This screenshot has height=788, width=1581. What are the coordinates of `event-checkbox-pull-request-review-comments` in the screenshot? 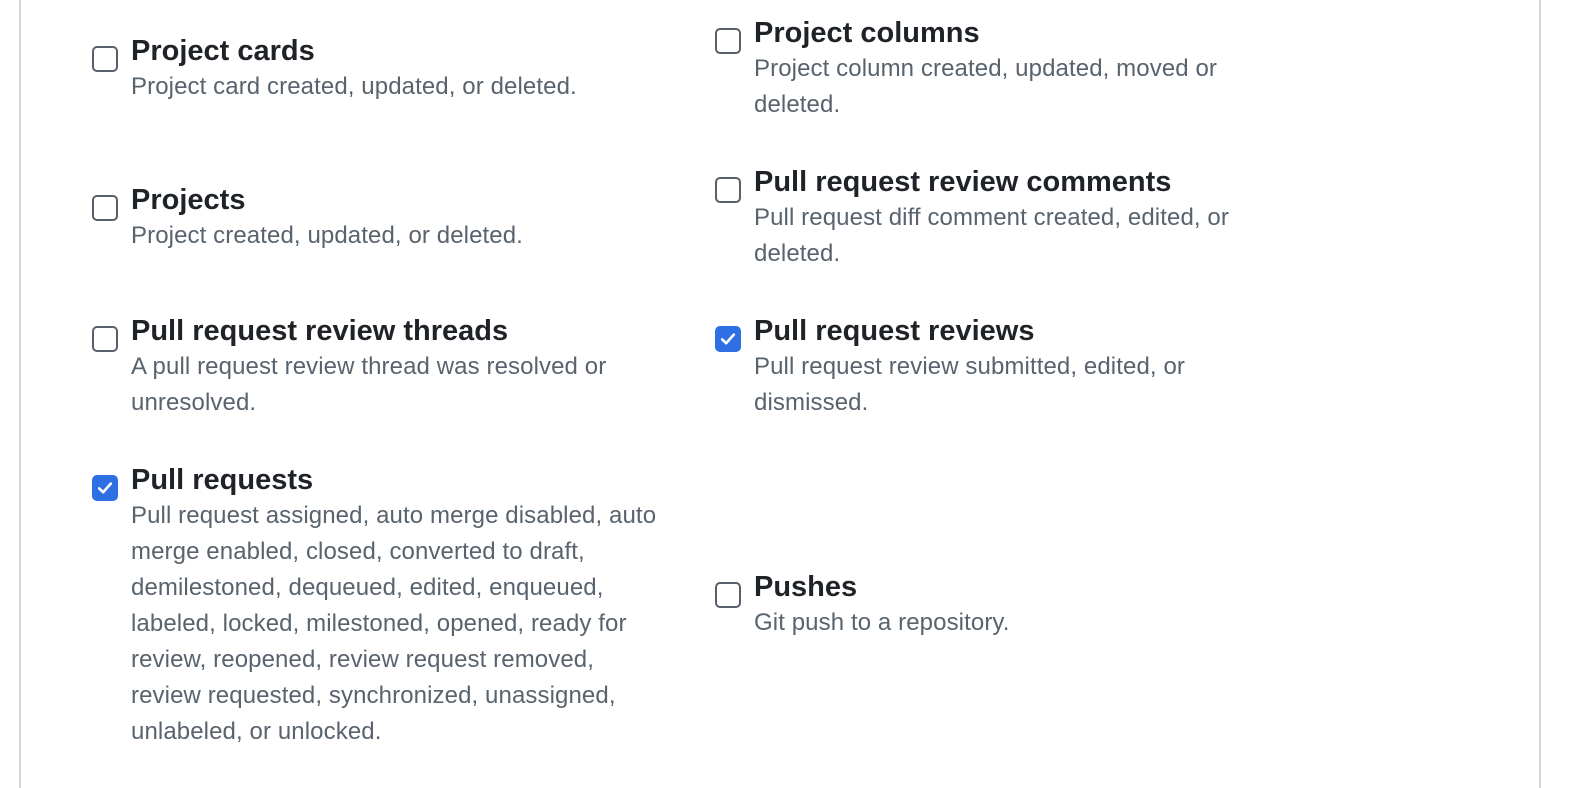 It's located at (728, 190).